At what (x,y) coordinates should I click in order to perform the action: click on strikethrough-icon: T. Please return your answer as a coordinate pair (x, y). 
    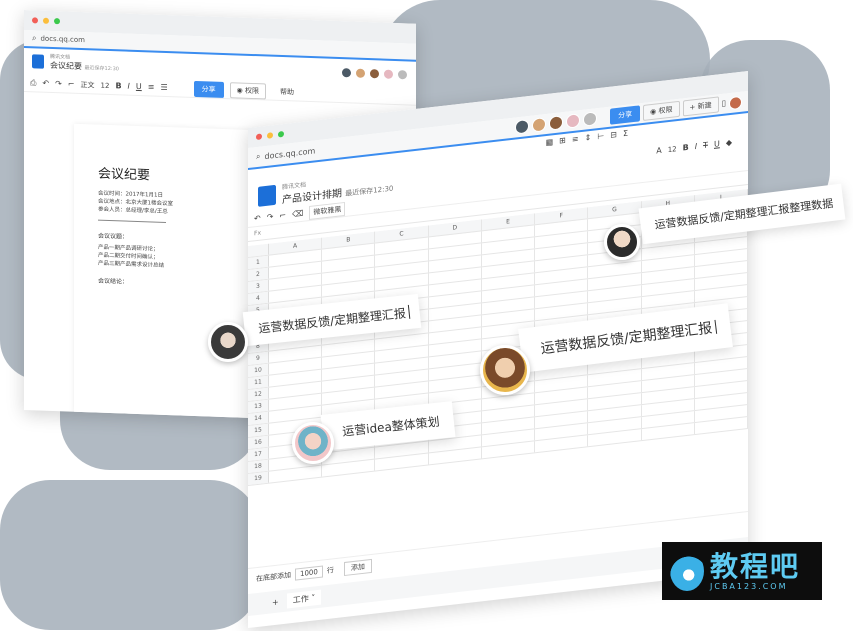
    Looking at the image, I should click on (705, 146).